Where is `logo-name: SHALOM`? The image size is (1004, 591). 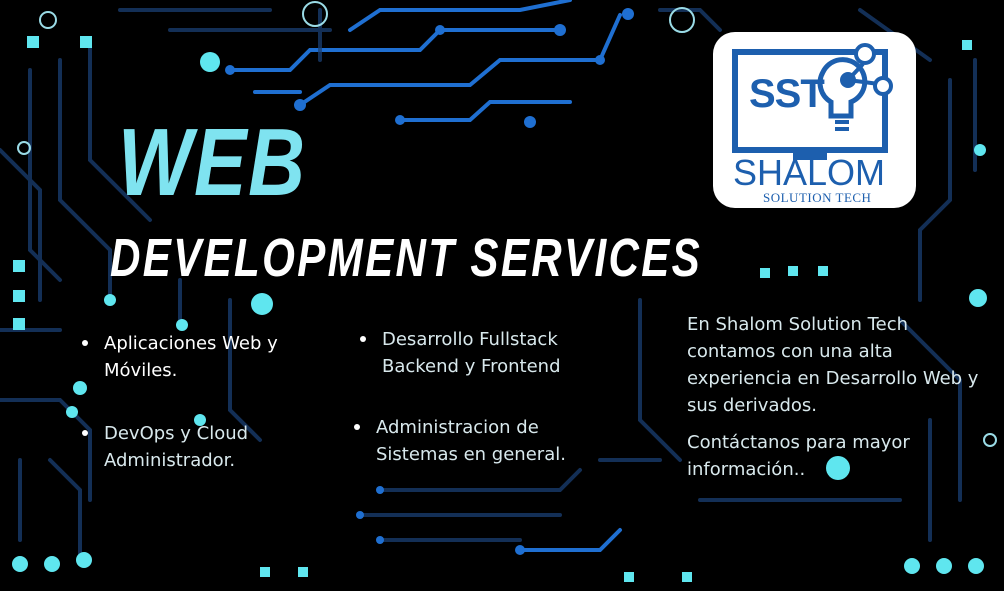 logo-name: SHALOM is located at coordinates (809, 172).